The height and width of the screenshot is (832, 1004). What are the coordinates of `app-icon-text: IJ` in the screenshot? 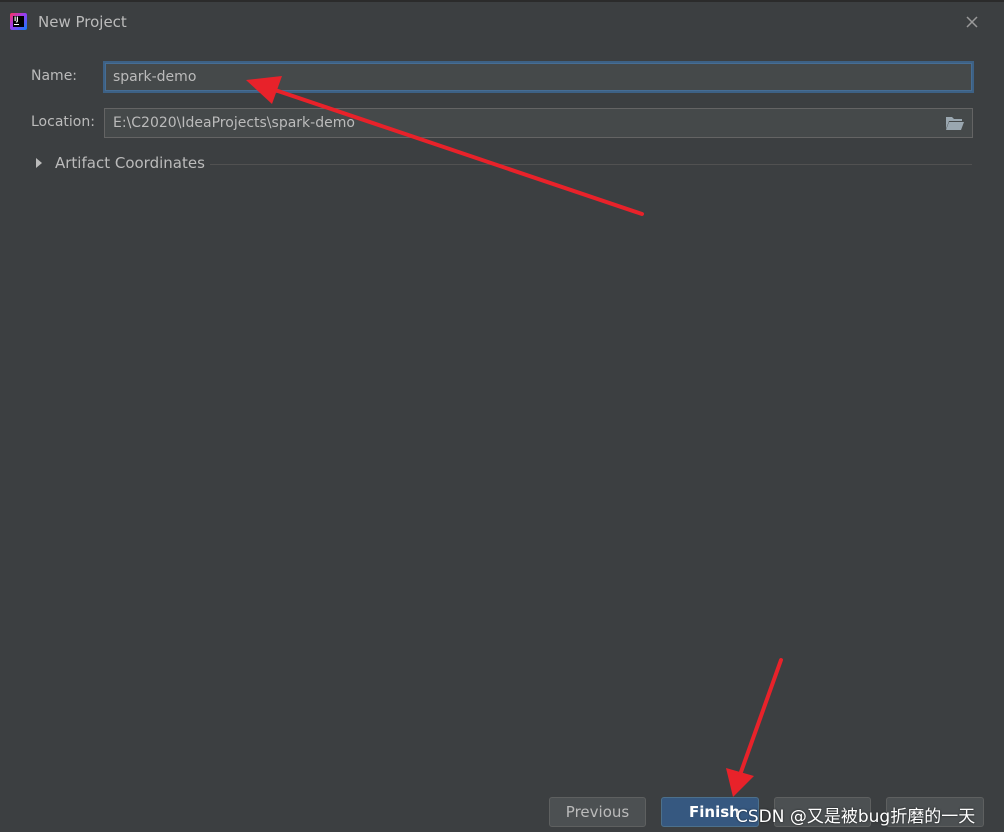 It's located at (16, 19).